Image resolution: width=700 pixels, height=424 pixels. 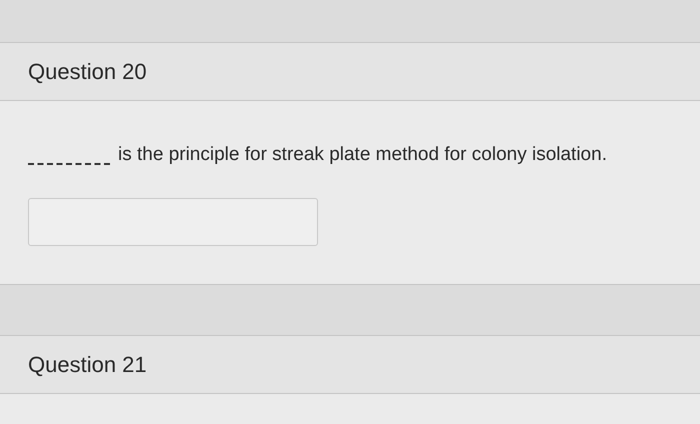 I want to click on question-title: Question 21, so click(x=87, y=364).